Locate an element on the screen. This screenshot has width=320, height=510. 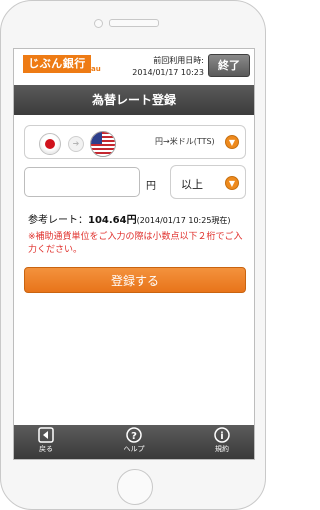
bank-logo: じぶん銀行 au is located at coordinates (62, 67).